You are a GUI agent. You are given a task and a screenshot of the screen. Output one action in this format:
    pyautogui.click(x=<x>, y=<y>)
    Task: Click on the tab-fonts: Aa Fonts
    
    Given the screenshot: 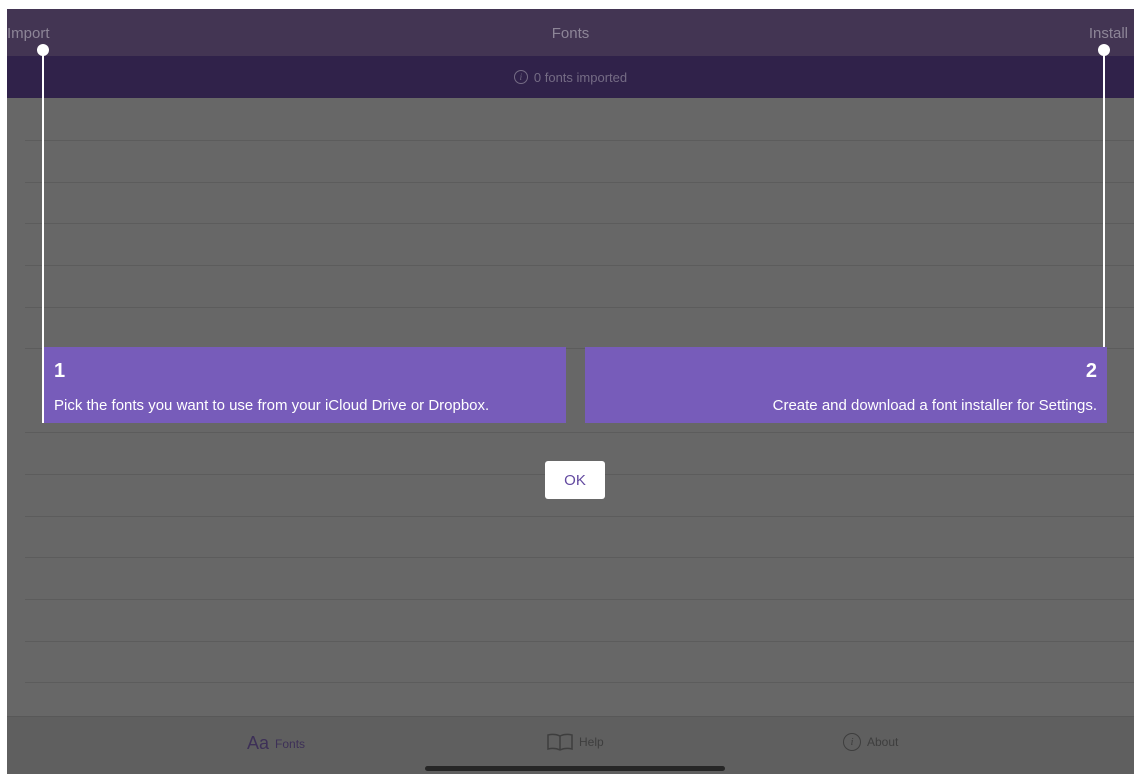 What is the action you would take?
    pyautogui.click(x=276, y=743)
    